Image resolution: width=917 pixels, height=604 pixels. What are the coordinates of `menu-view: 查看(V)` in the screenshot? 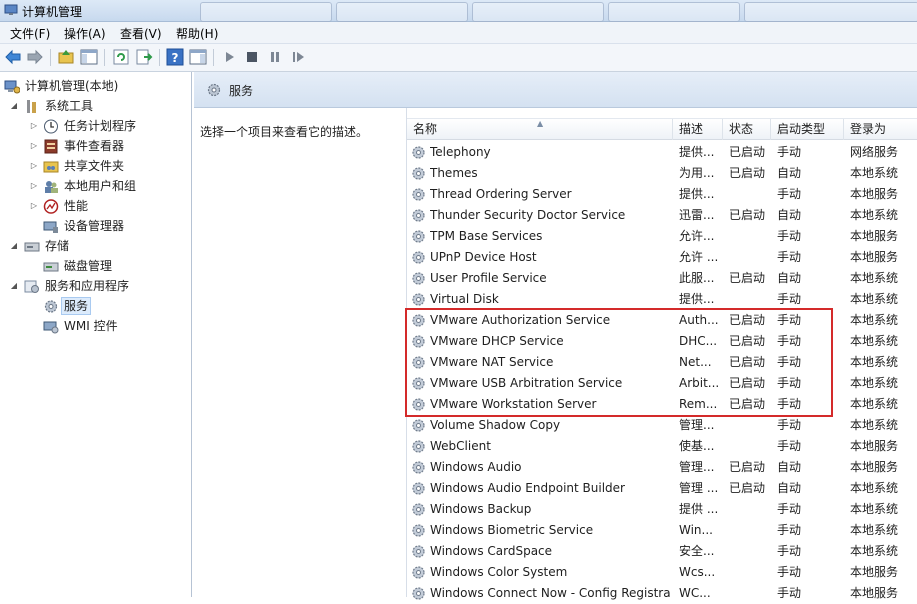 It's located at (141, 33).